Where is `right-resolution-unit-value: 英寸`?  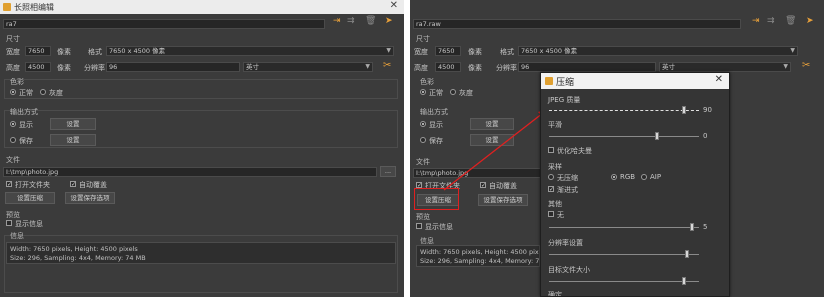 right-resolution-unit-value: 英寸 is located at coordinates (668, 67).